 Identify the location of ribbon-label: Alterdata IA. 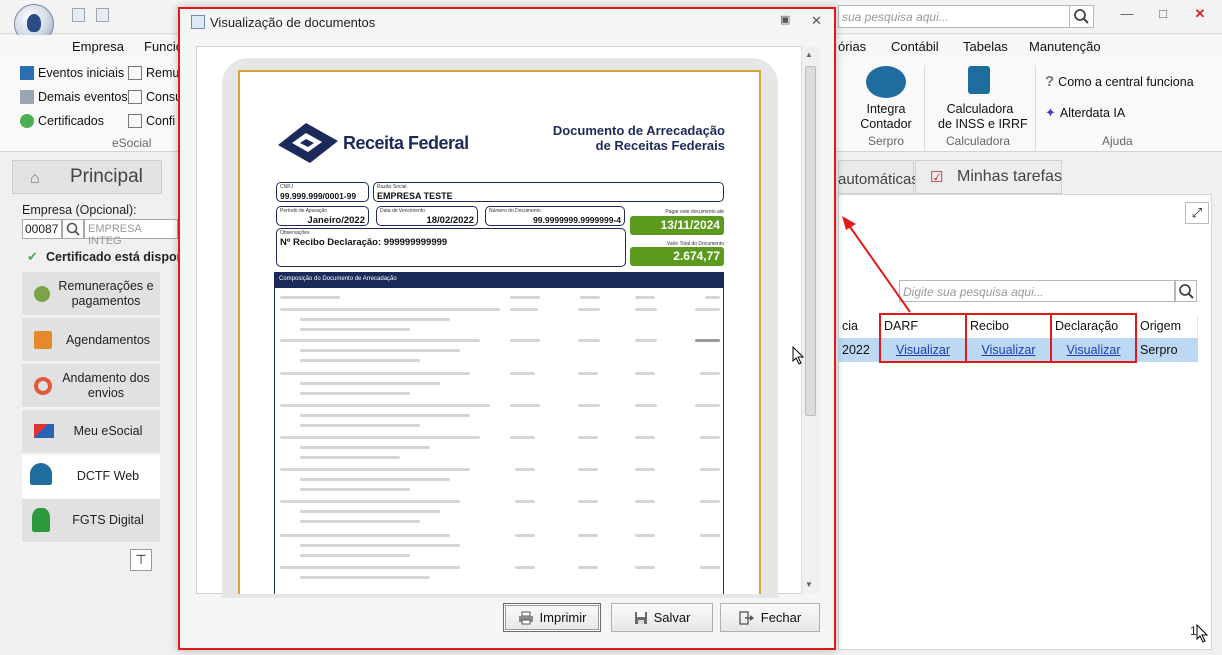
(1092, 113).